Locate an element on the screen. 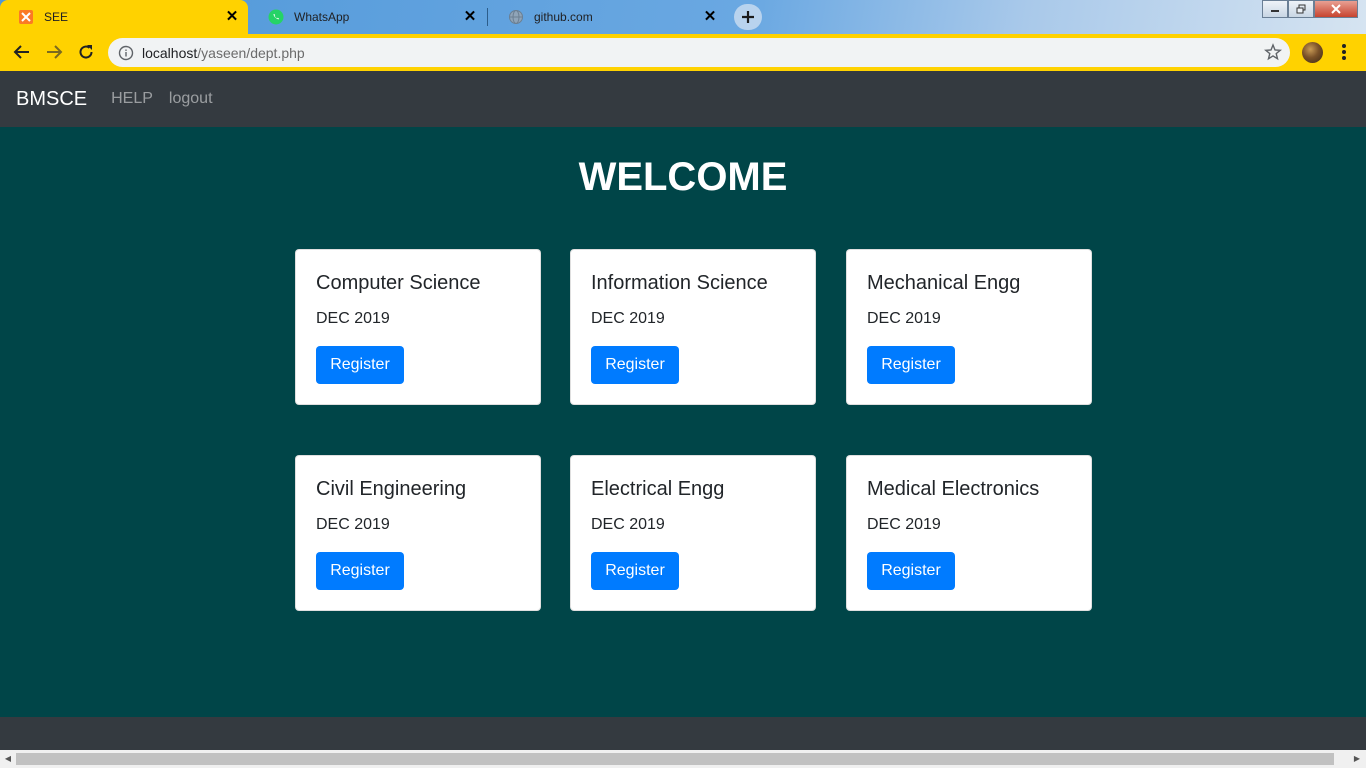  bookmark-star-icon is located at coordinates (1273, 52).